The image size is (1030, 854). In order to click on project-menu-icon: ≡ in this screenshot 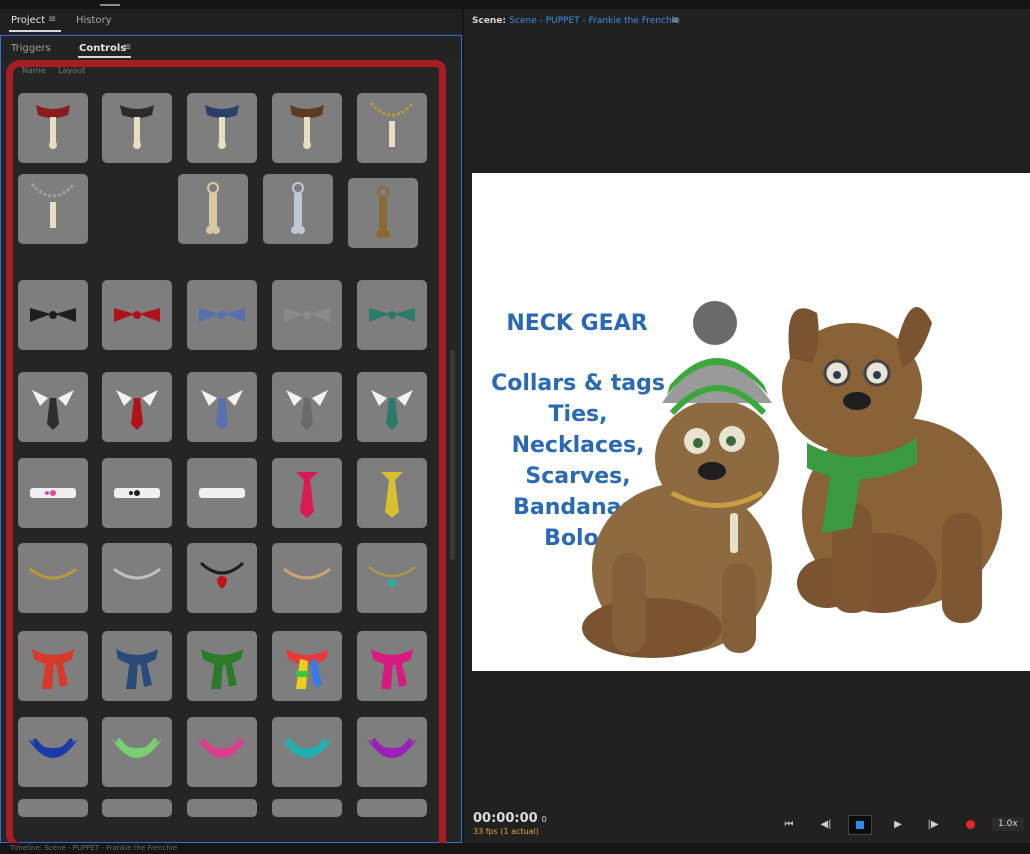, I will do `click(52, 19)`.